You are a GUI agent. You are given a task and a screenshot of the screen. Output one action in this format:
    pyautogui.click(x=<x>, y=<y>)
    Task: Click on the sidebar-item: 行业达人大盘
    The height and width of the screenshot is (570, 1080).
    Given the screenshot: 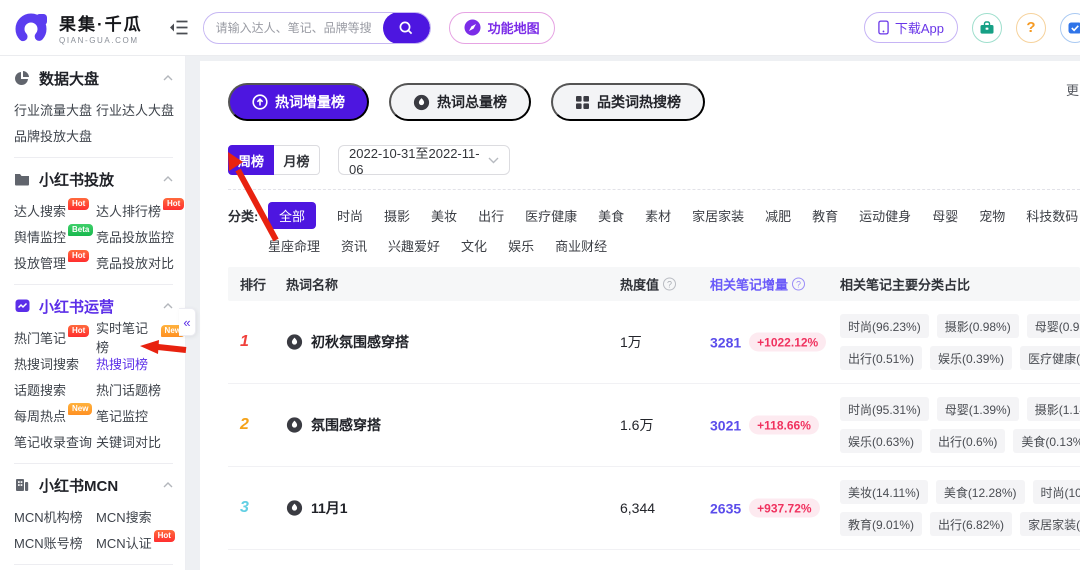 What is the action you would take?
    pyautogui.click(x=140, y=109)
    